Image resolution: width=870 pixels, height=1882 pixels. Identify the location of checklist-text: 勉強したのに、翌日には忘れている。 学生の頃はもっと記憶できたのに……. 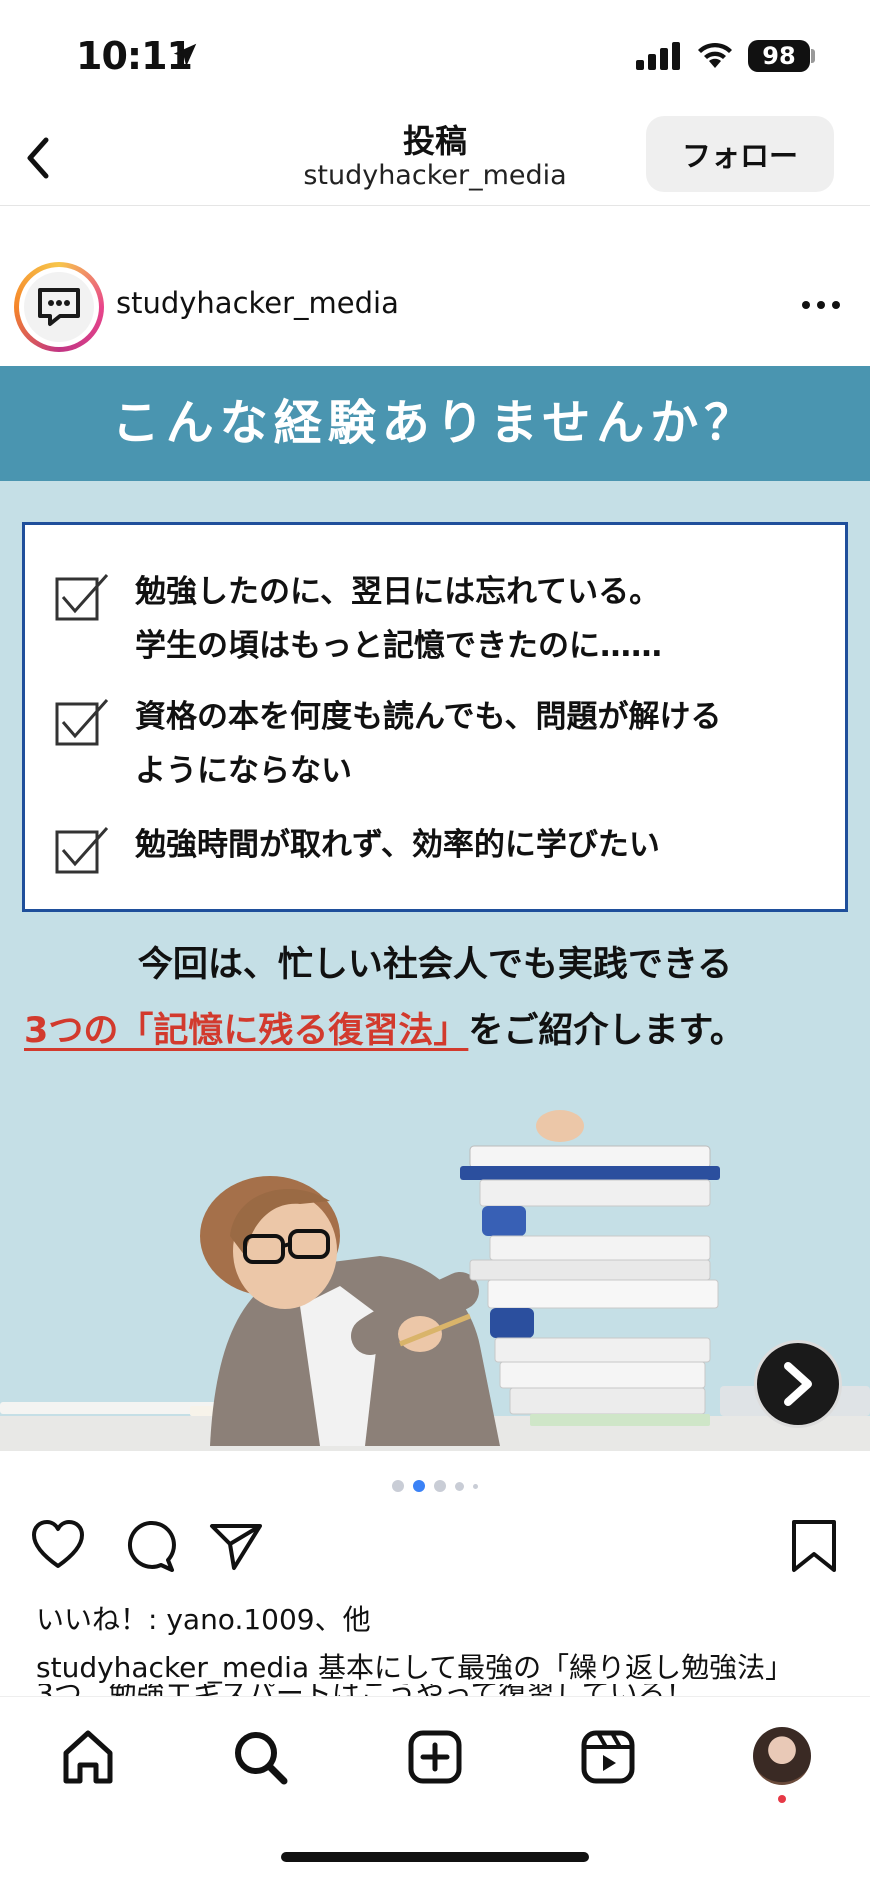
(398, 619).